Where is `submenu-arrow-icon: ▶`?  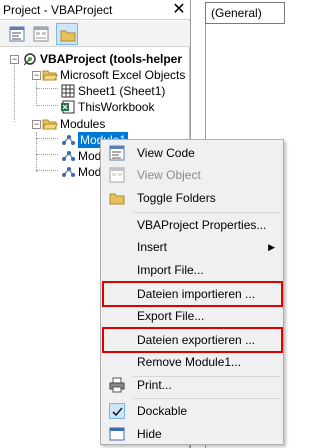
submenu-arrow-icon: ▶ is located at coordinates (271, 247).